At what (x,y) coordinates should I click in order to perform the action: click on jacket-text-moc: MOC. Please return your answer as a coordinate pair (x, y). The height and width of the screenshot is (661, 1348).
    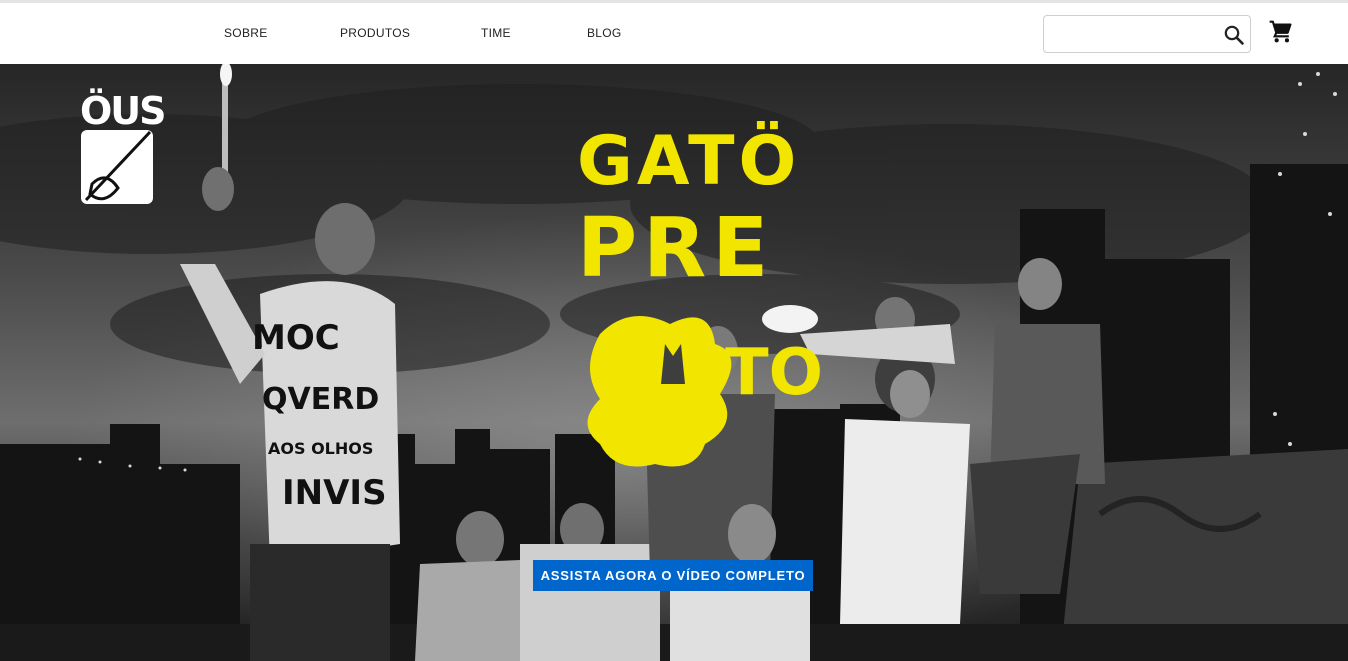
    Looking at the image, I should click on (296, 338).